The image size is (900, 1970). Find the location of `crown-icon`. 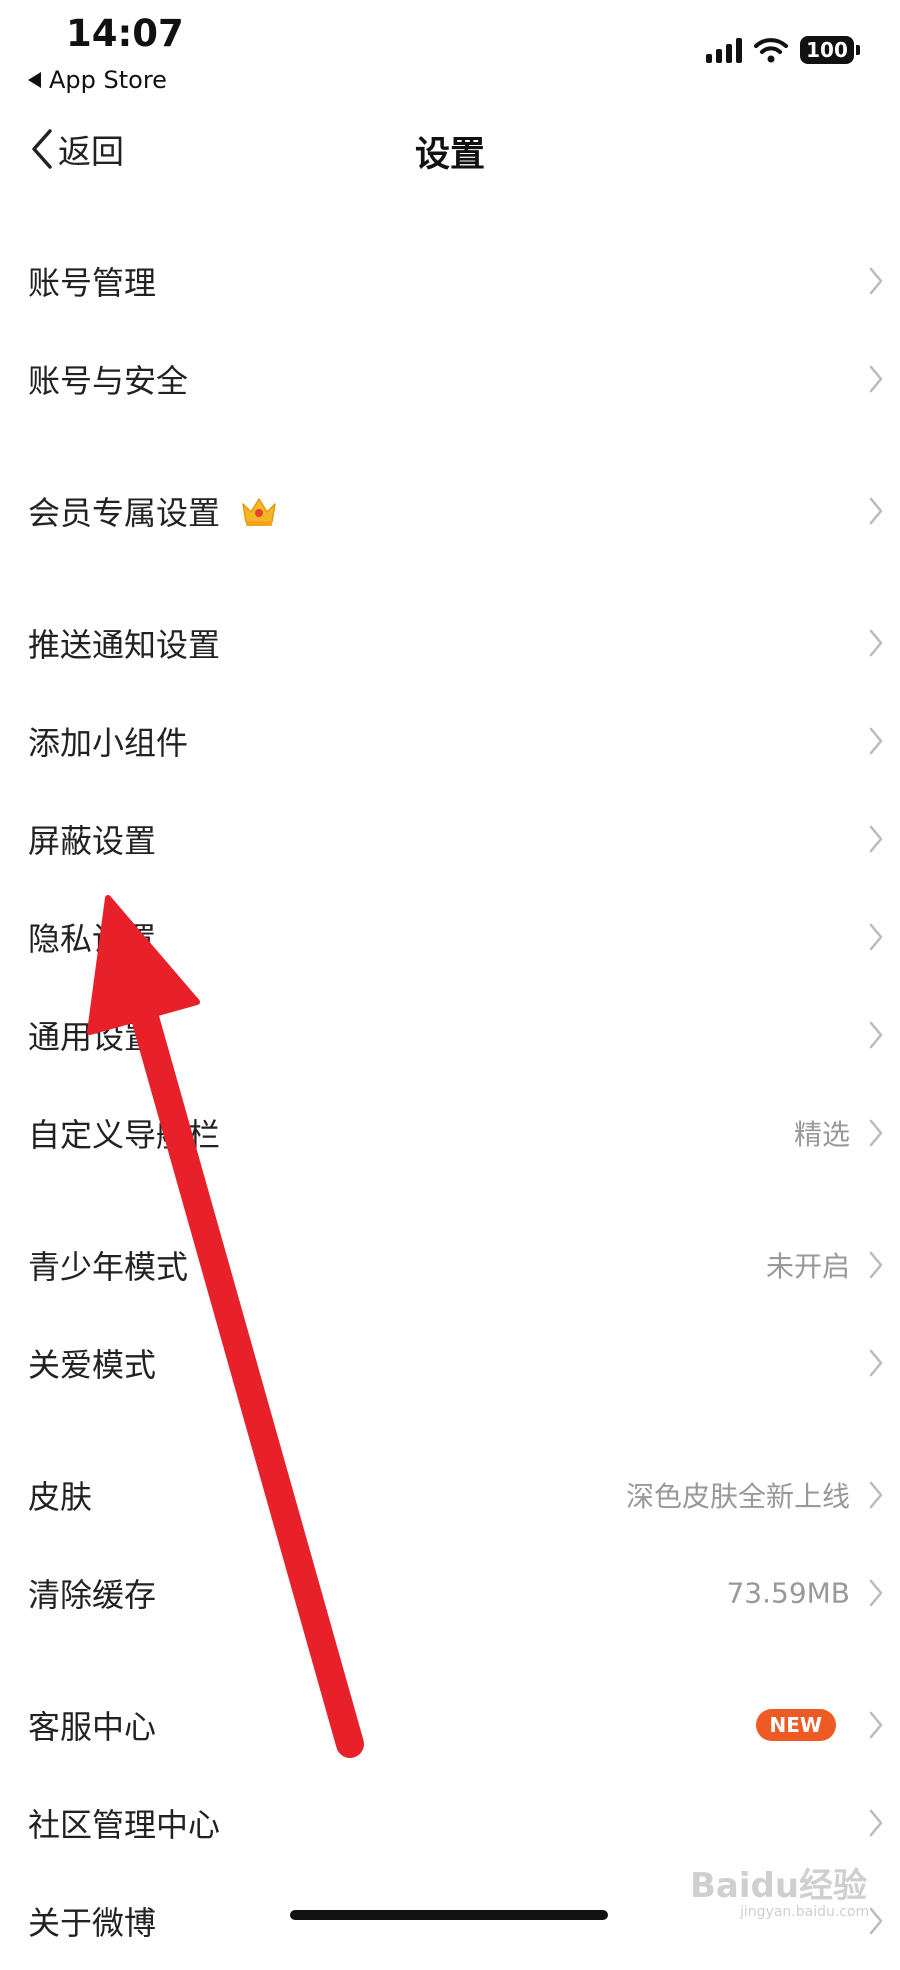

crown-icon is located at coordinates (259, 512).